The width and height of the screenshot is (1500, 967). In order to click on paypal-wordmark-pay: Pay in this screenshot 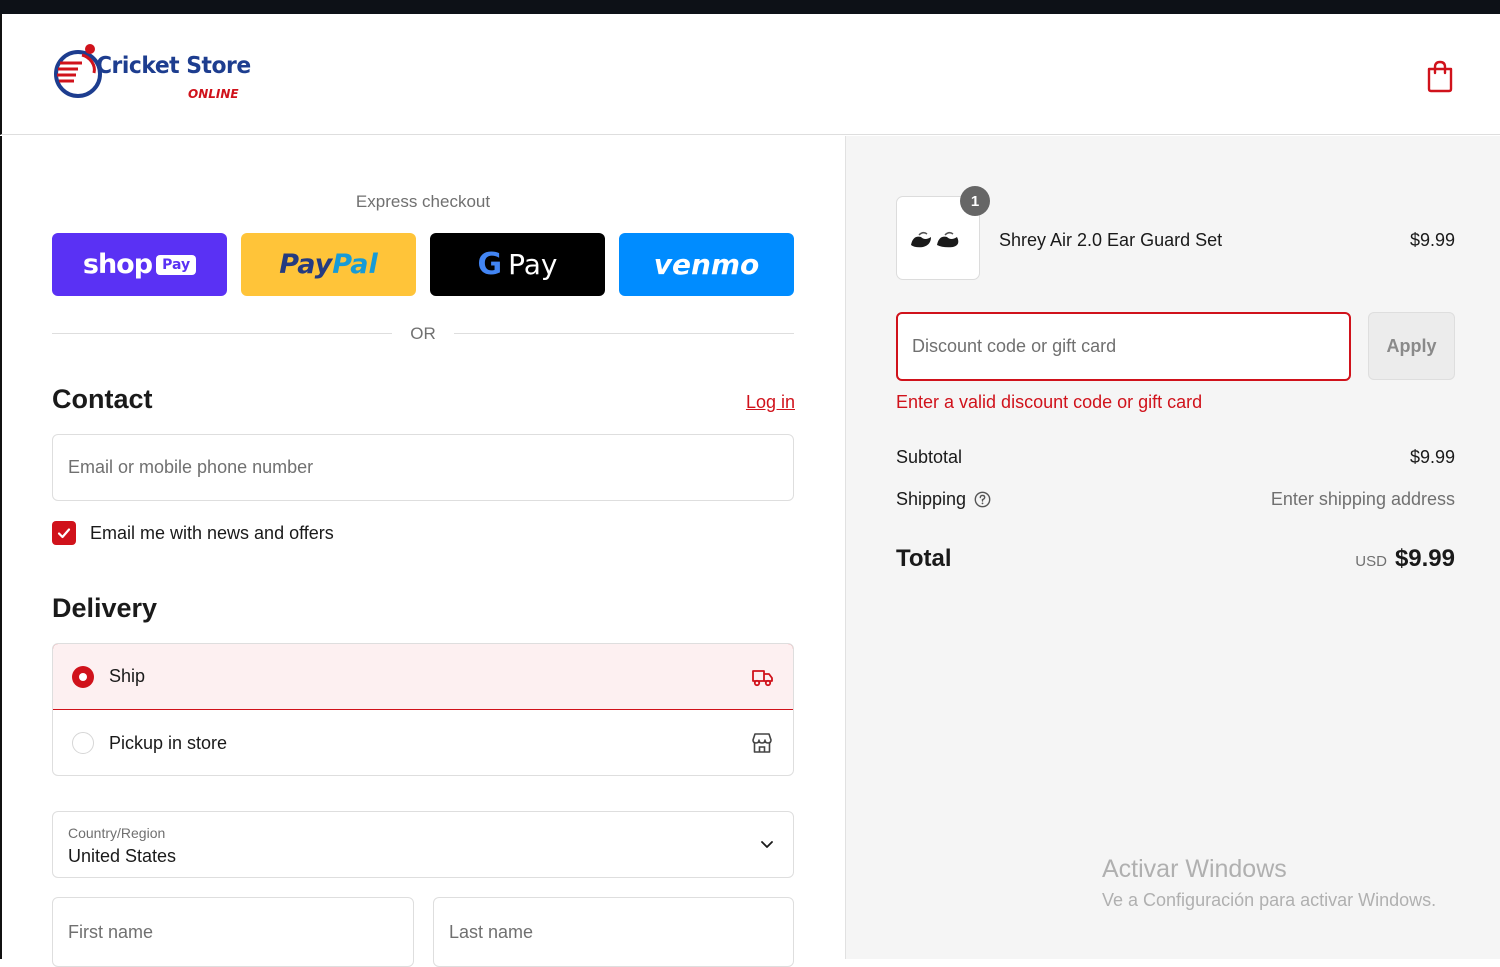, I will do `click(306, 264)`.